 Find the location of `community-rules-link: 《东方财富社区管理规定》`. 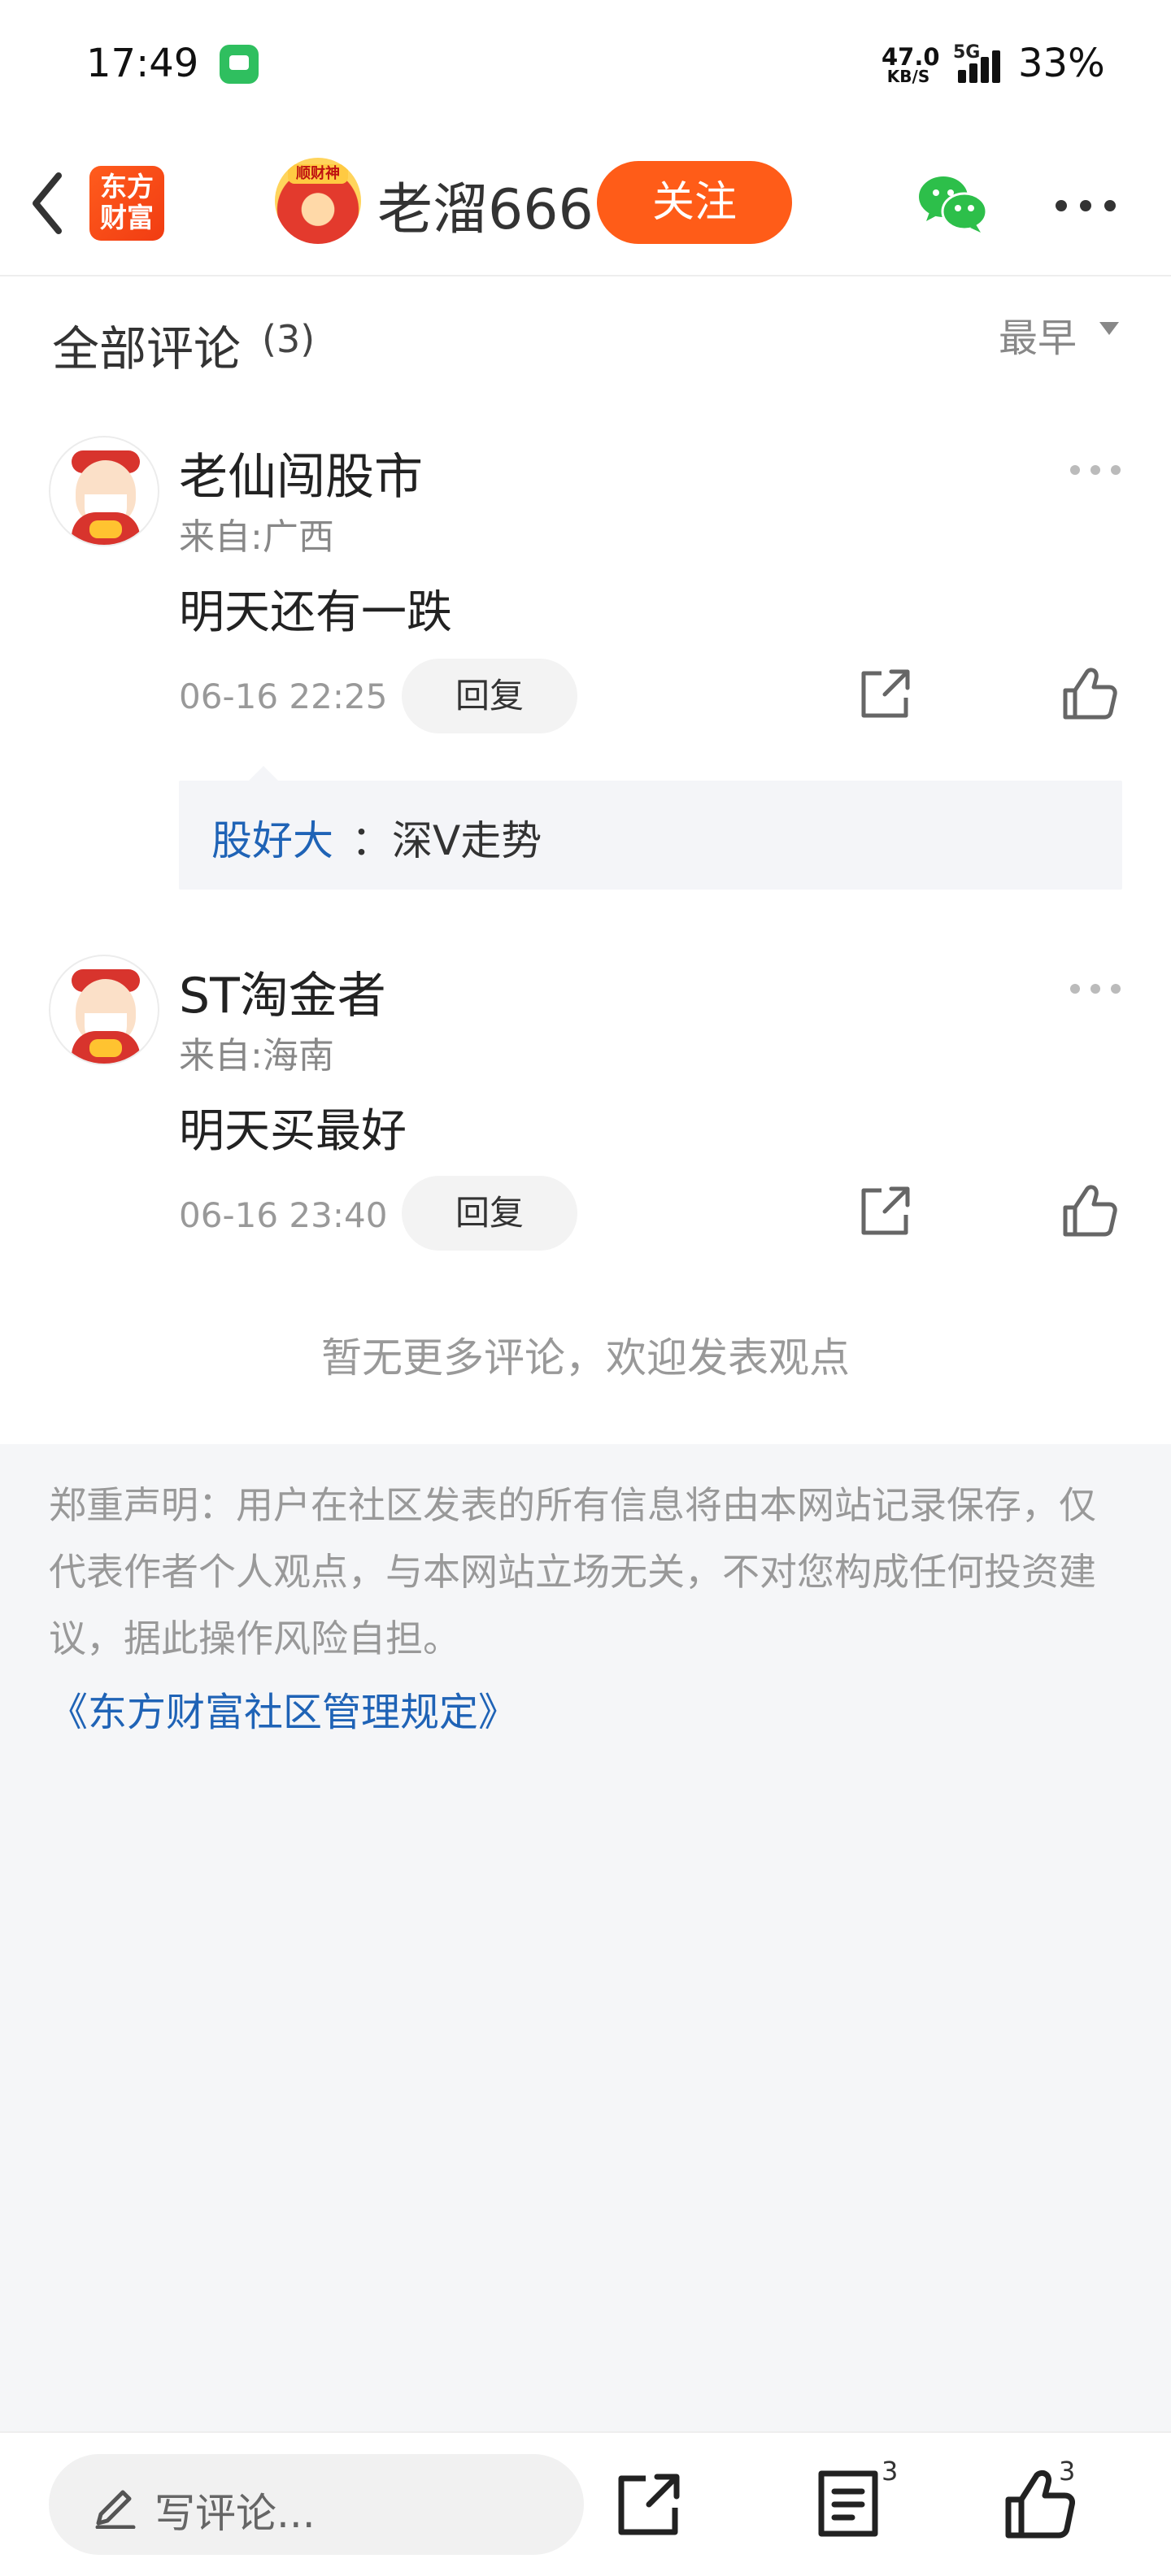

community-rules-link: 《东方财富社区管理规定》 is located at coordinates (283, 1708).